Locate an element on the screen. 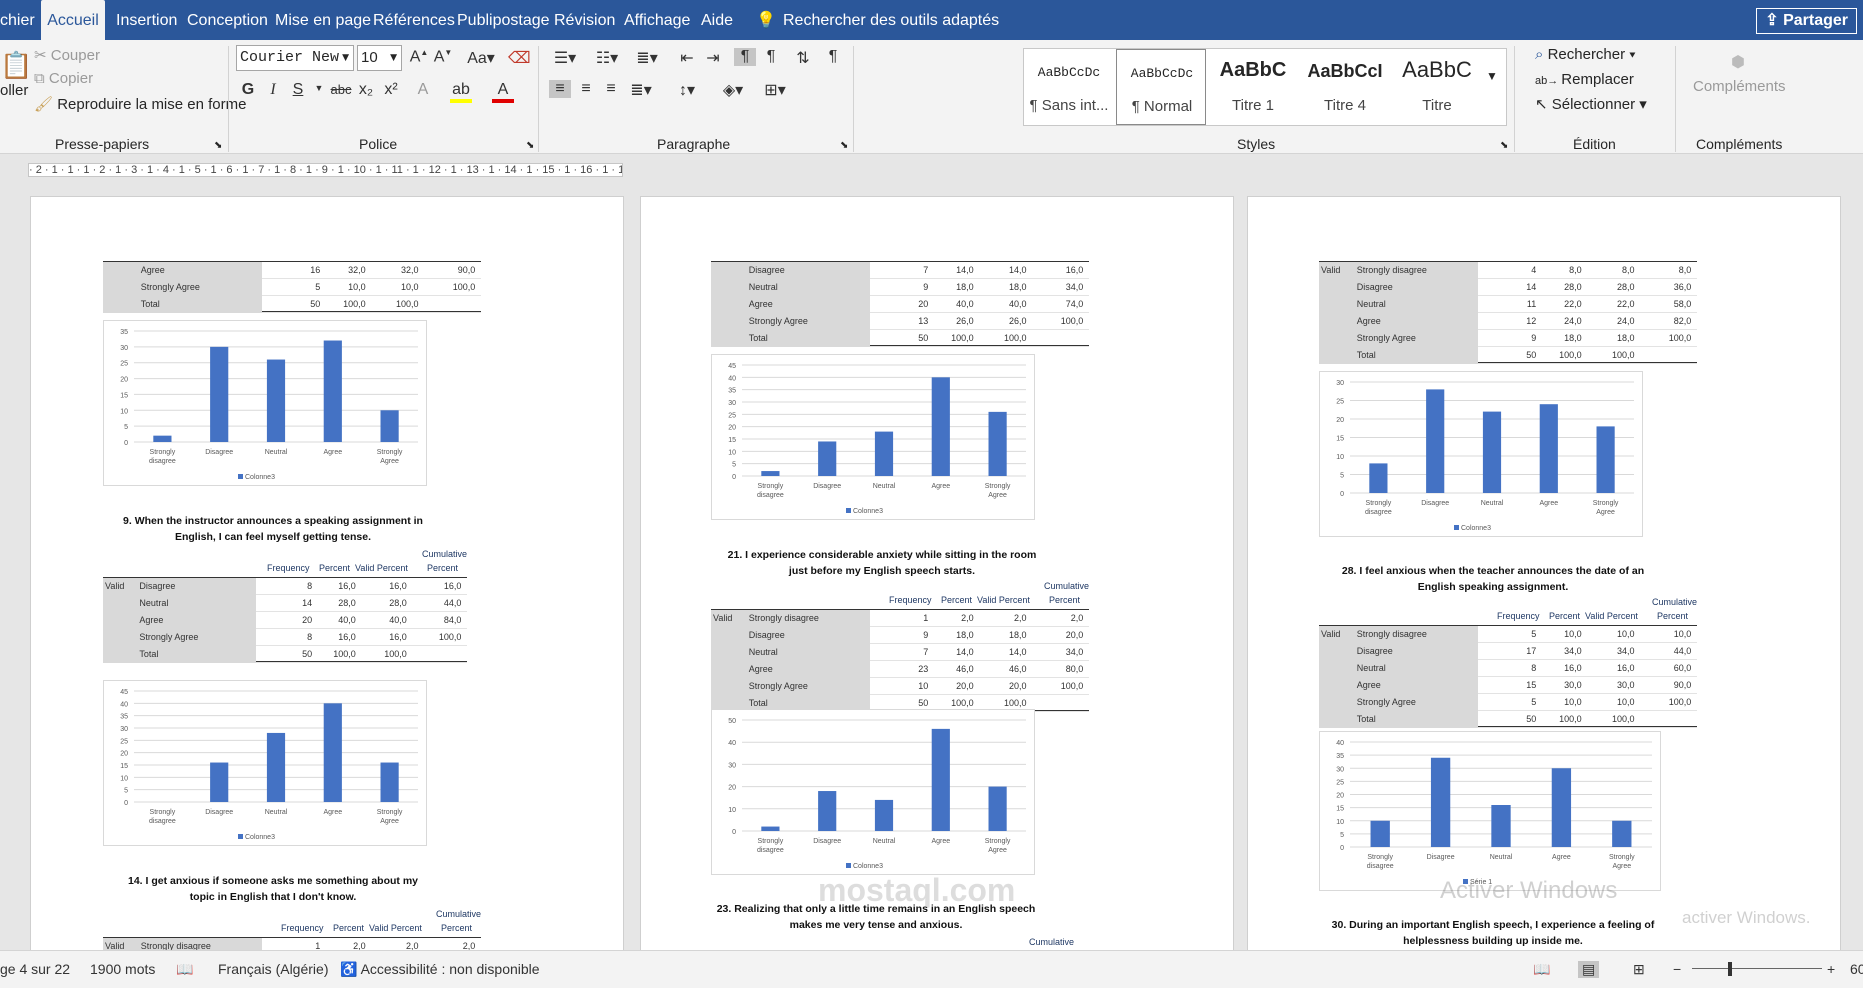  align-center-icon: ≡ is located at coordinates (586, 89).